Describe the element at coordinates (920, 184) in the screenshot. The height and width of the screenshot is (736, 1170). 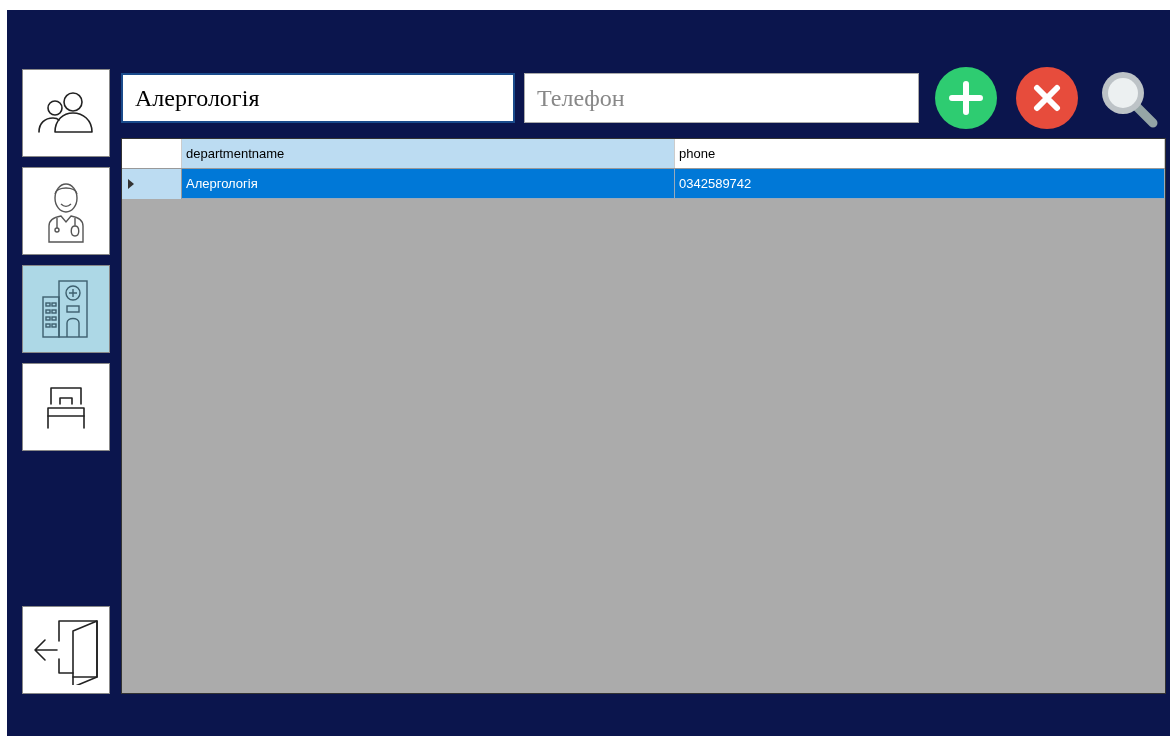
I see `table-cell: 0342589742` at that location.